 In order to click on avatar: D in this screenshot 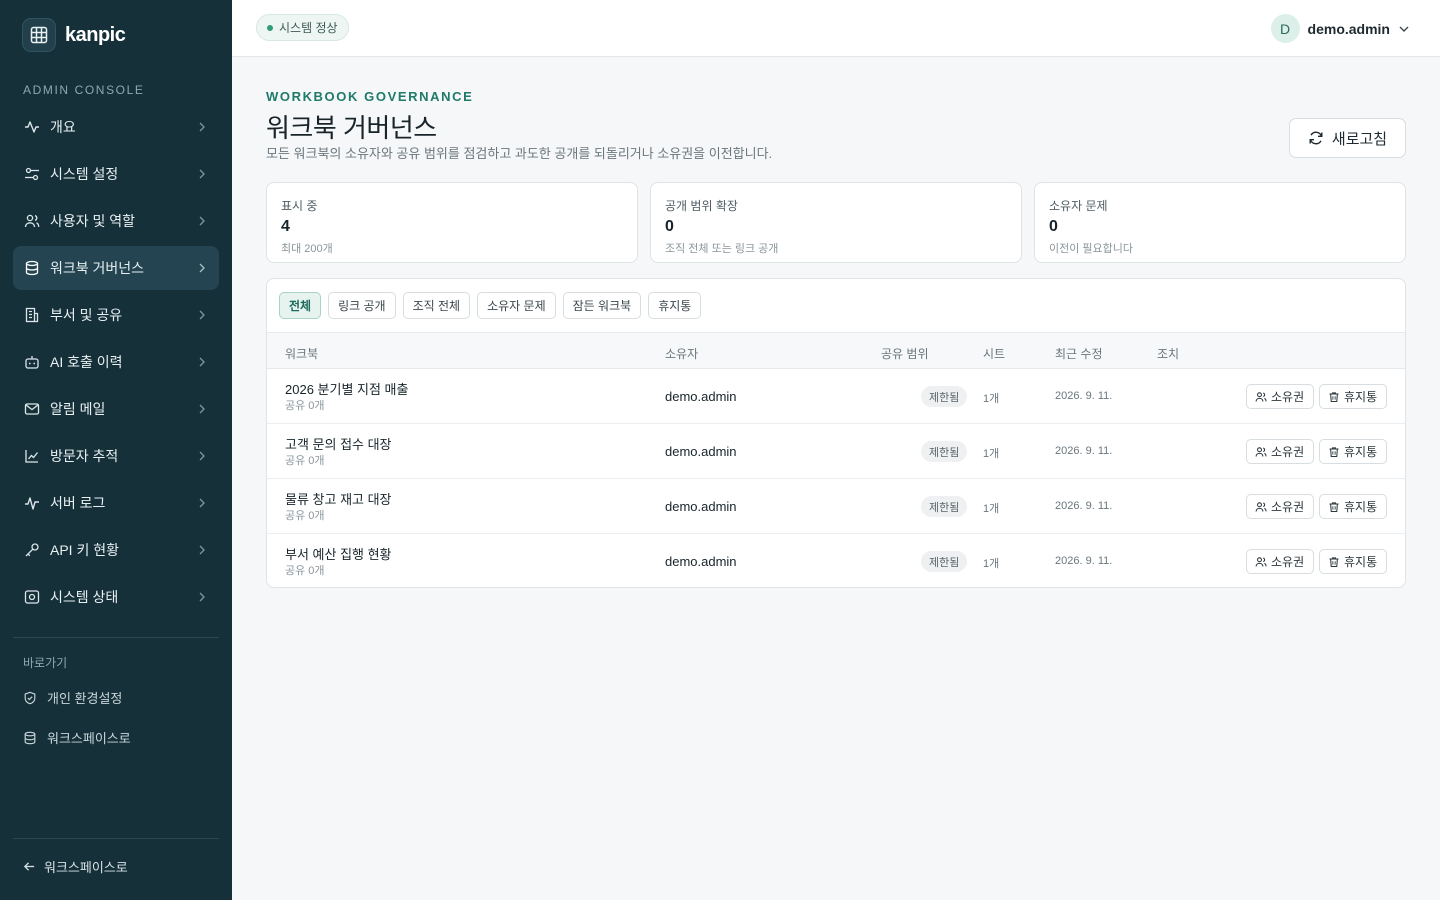, I will do `click(1285, 28)`.